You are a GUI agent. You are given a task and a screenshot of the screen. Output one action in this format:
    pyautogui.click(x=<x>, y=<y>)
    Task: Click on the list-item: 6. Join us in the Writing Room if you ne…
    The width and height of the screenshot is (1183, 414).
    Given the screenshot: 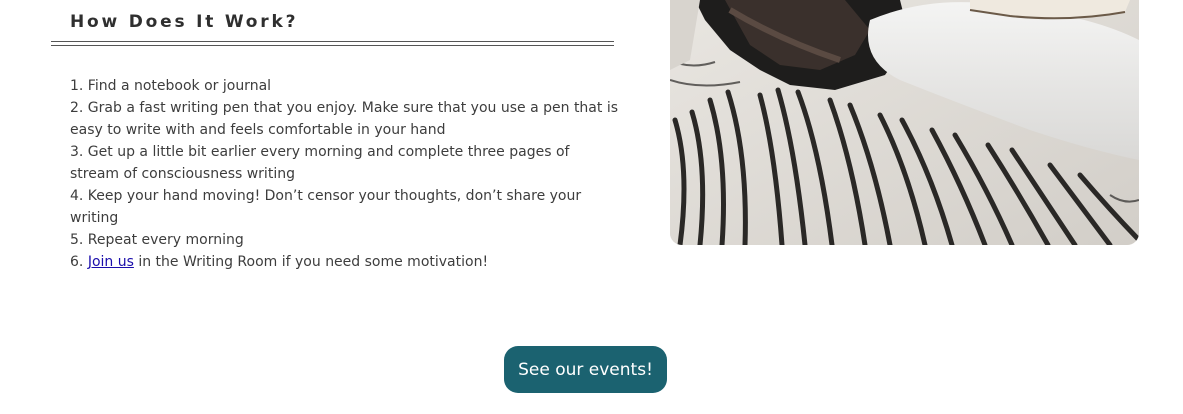 What is the action you would take?
    pyautogui.click(x=344, y=262)
    